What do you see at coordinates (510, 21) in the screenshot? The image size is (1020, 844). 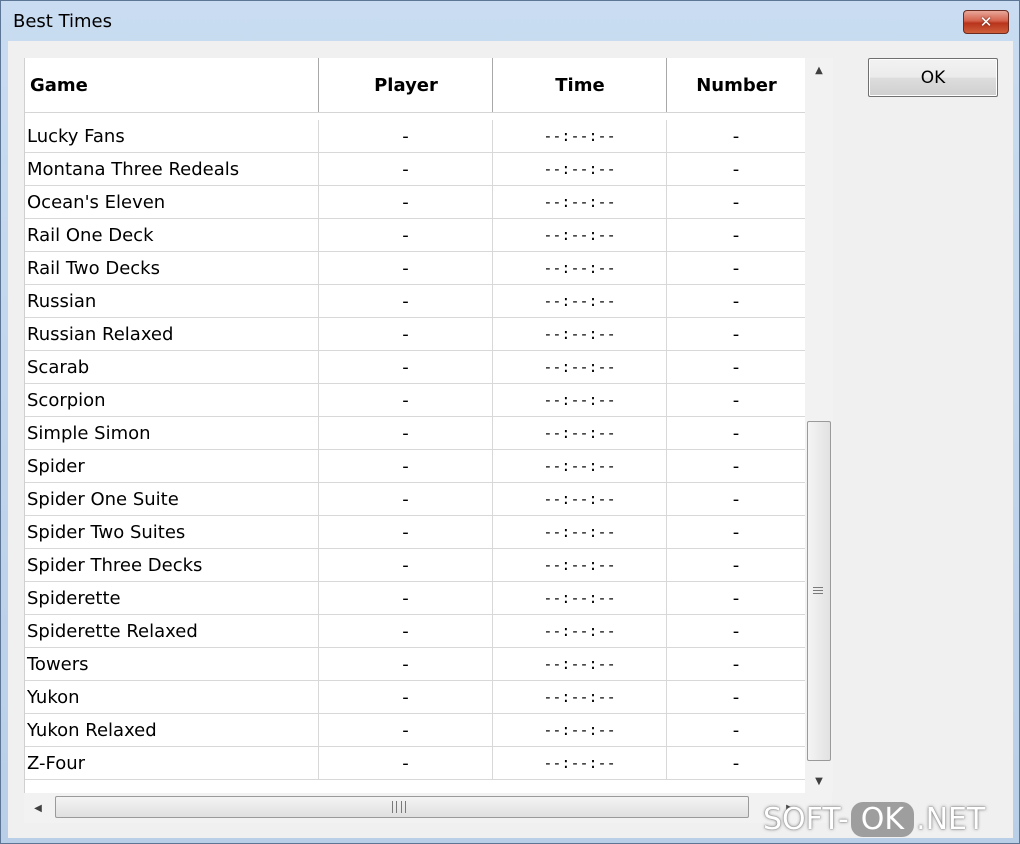 I see `title-bar: Best Times ✕` at bounding box center [510, 21].